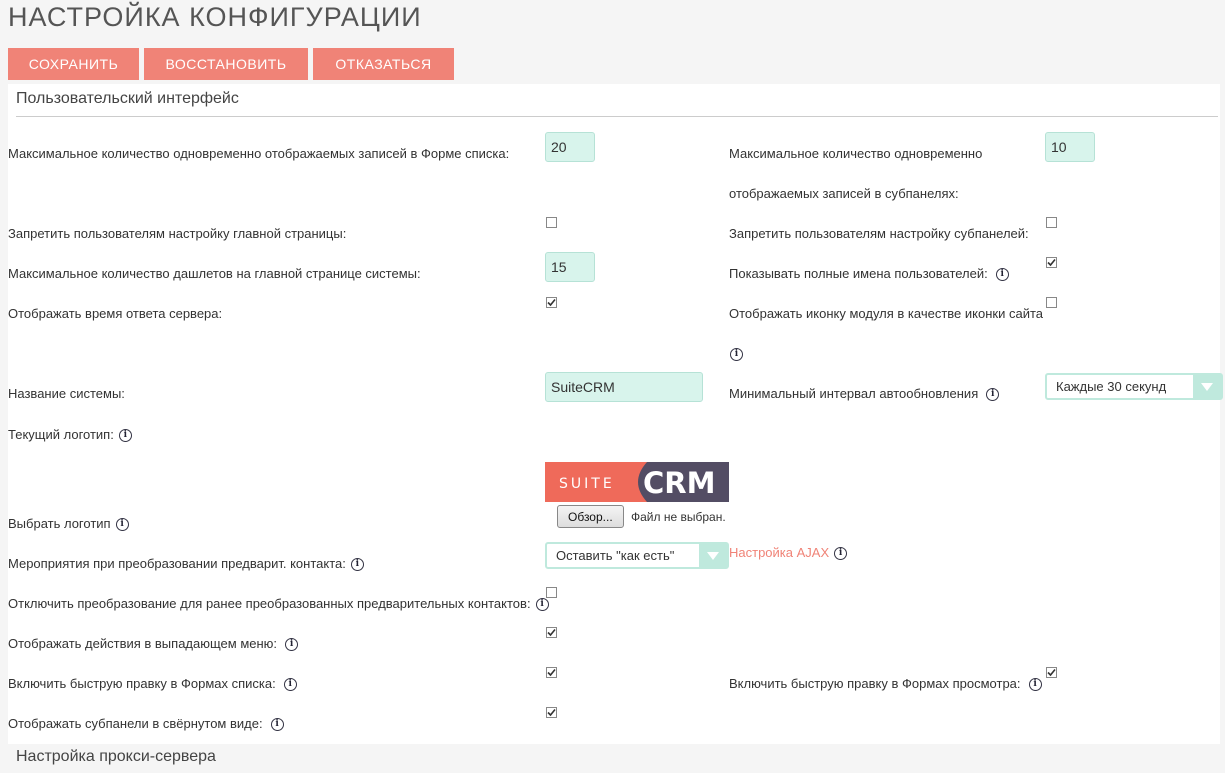  Describe the element at coordinates (858, 273) in the screenshot. I see `full-names-label-text: Показывать полные имена пользователей:` at that location.